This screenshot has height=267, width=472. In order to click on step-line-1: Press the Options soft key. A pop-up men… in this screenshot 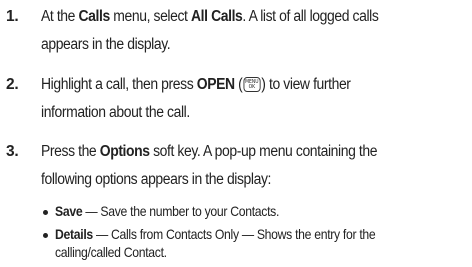, I will do `click(209, 151)`.